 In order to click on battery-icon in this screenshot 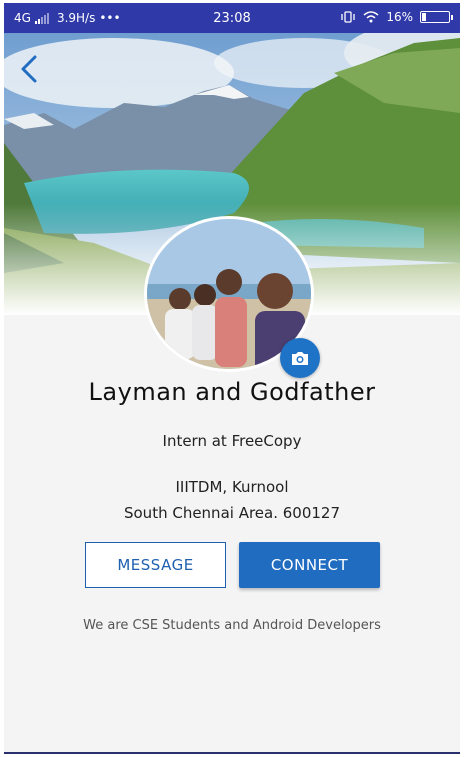, I will do `click(436, 17)`.